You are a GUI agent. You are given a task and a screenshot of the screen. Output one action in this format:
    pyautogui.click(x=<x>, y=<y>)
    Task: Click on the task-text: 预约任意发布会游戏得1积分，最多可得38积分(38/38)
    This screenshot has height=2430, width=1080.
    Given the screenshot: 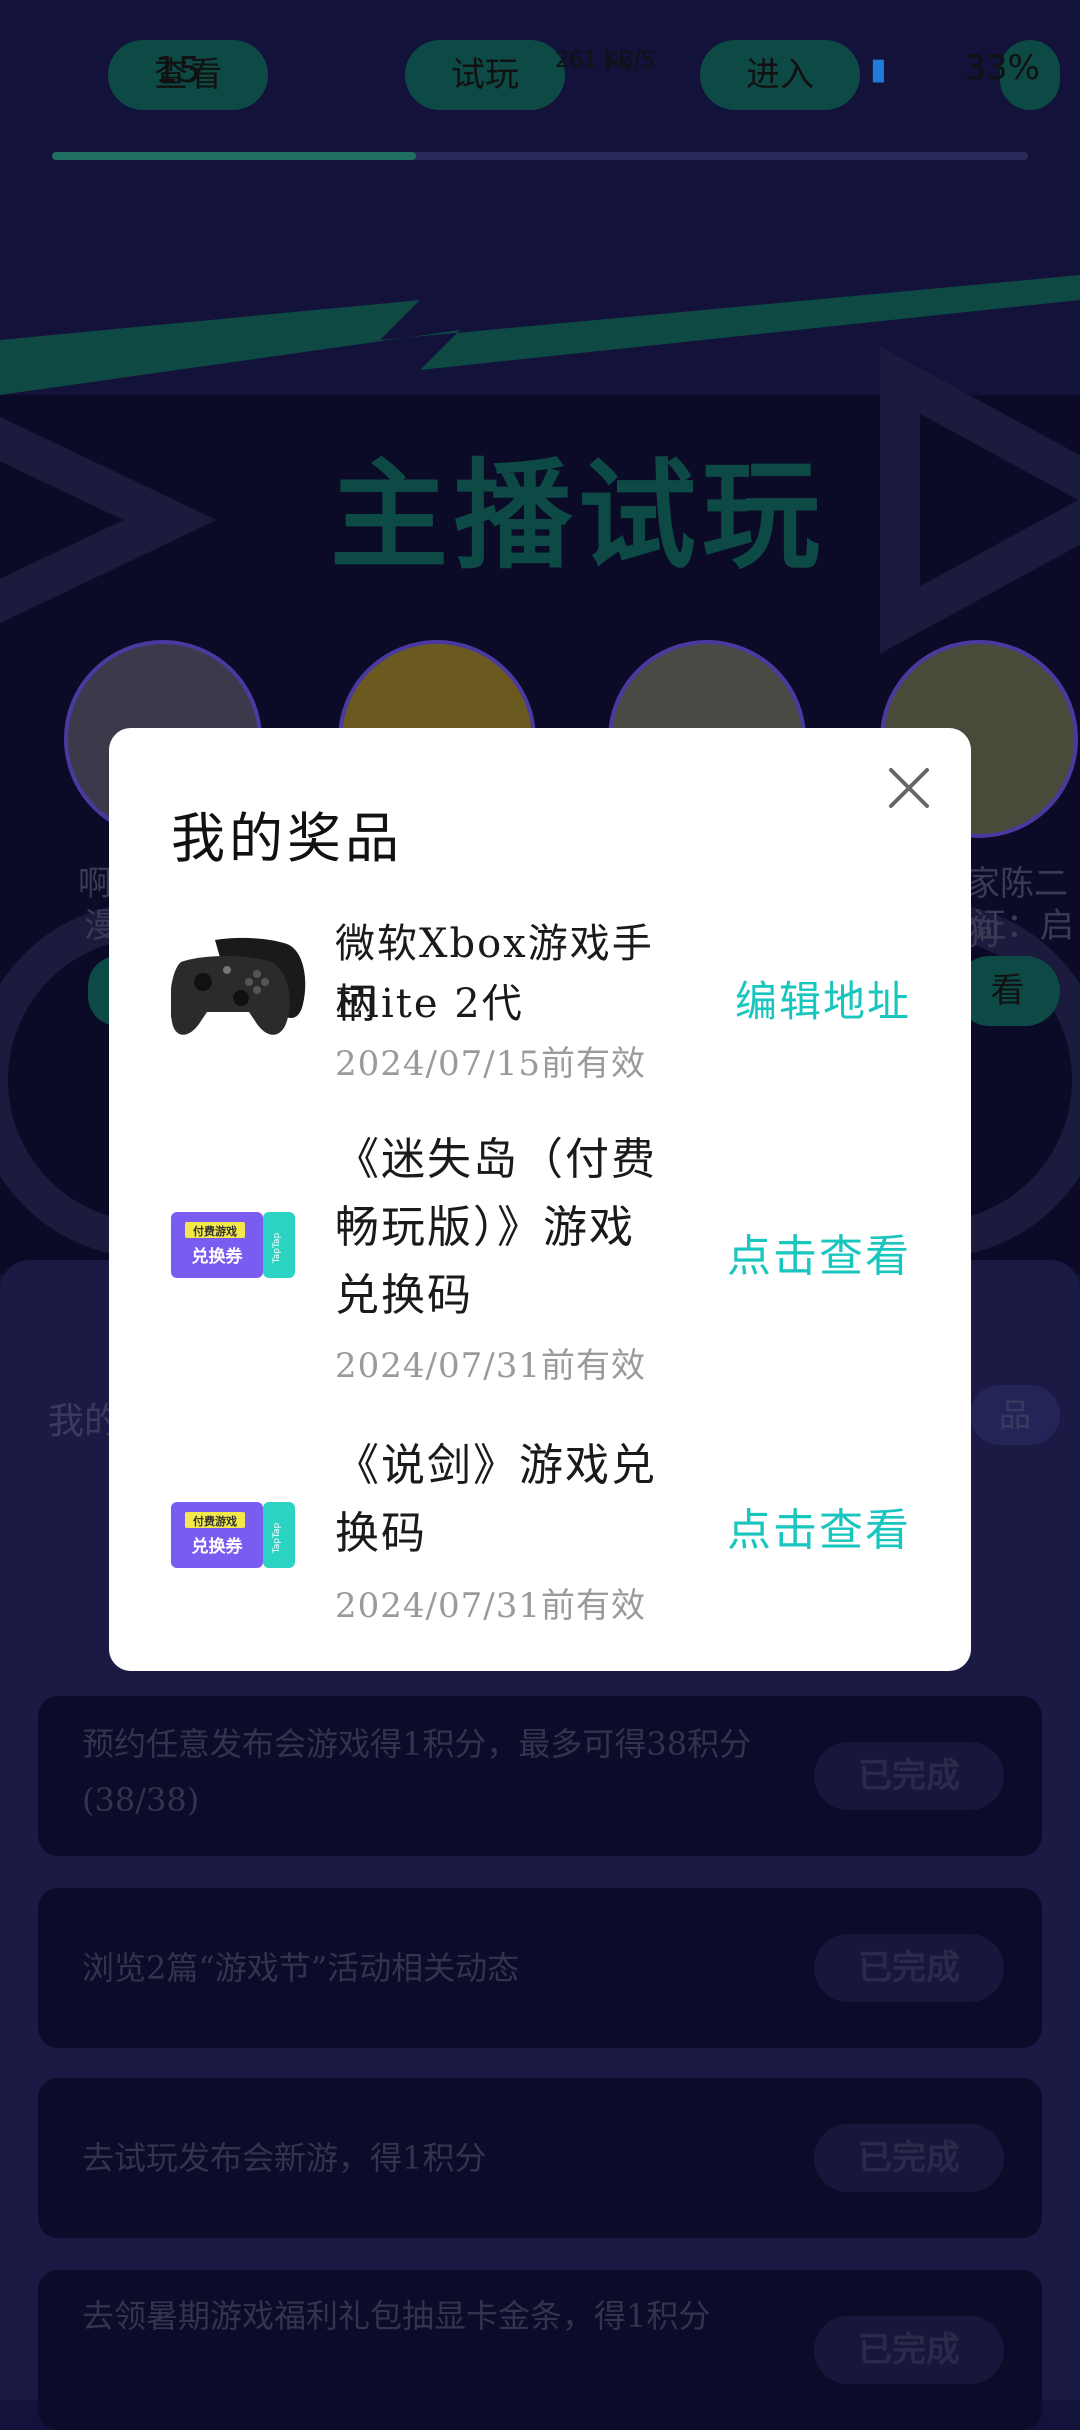 What is the action you would take?
    pyautogui.click(x=417, y=1772)
    